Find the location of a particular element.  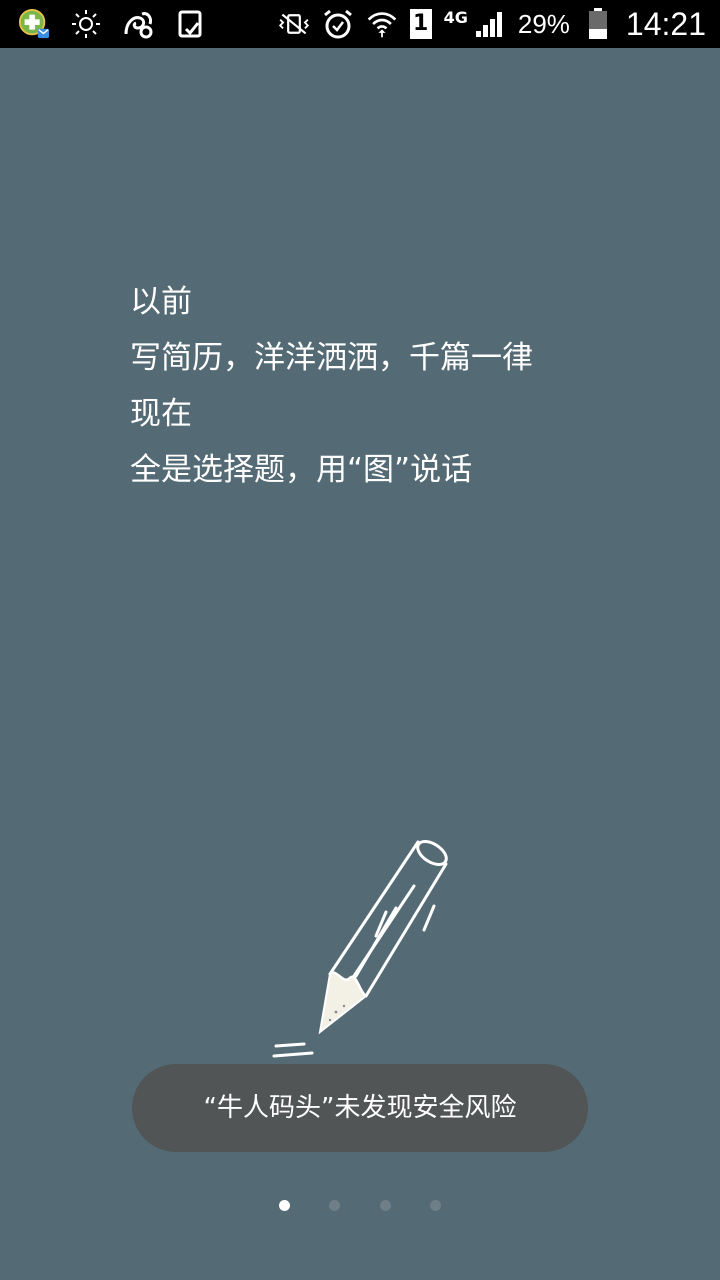

battery-percent: 29% is located at coordinates (543, 23).